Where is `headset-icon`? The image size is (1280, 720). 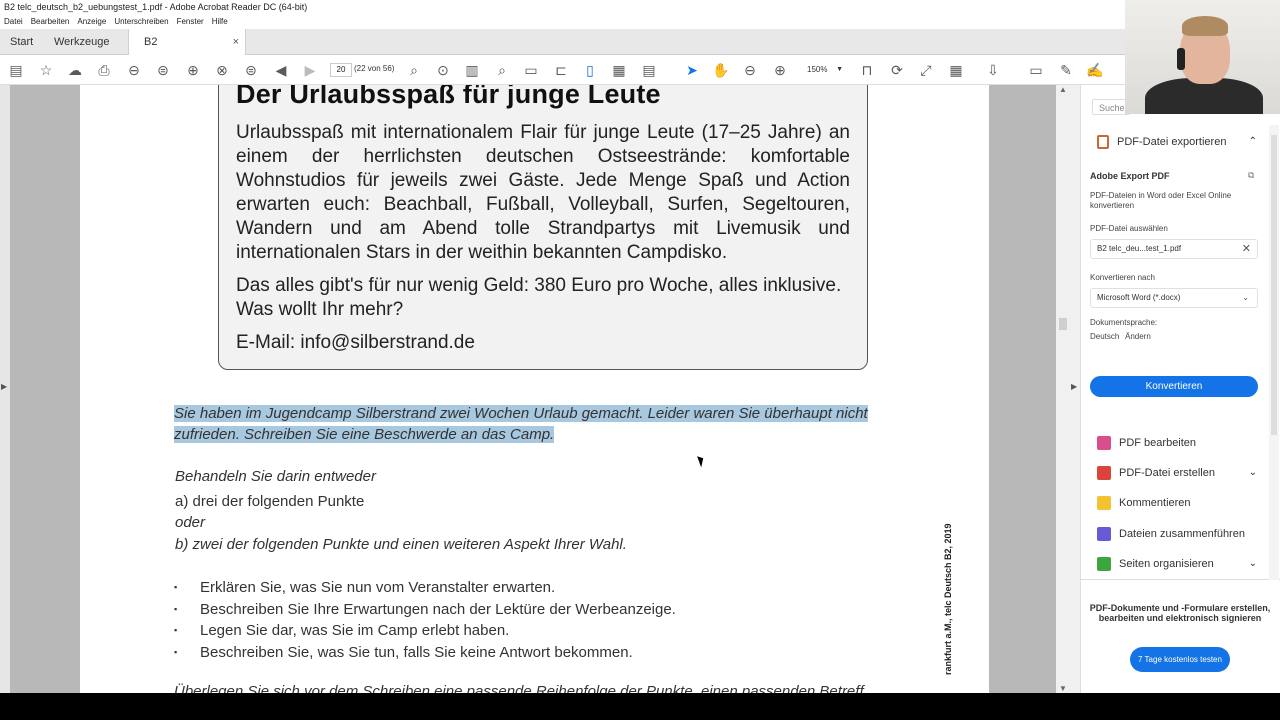
headset-icon is located at coordinates (1181, 59).